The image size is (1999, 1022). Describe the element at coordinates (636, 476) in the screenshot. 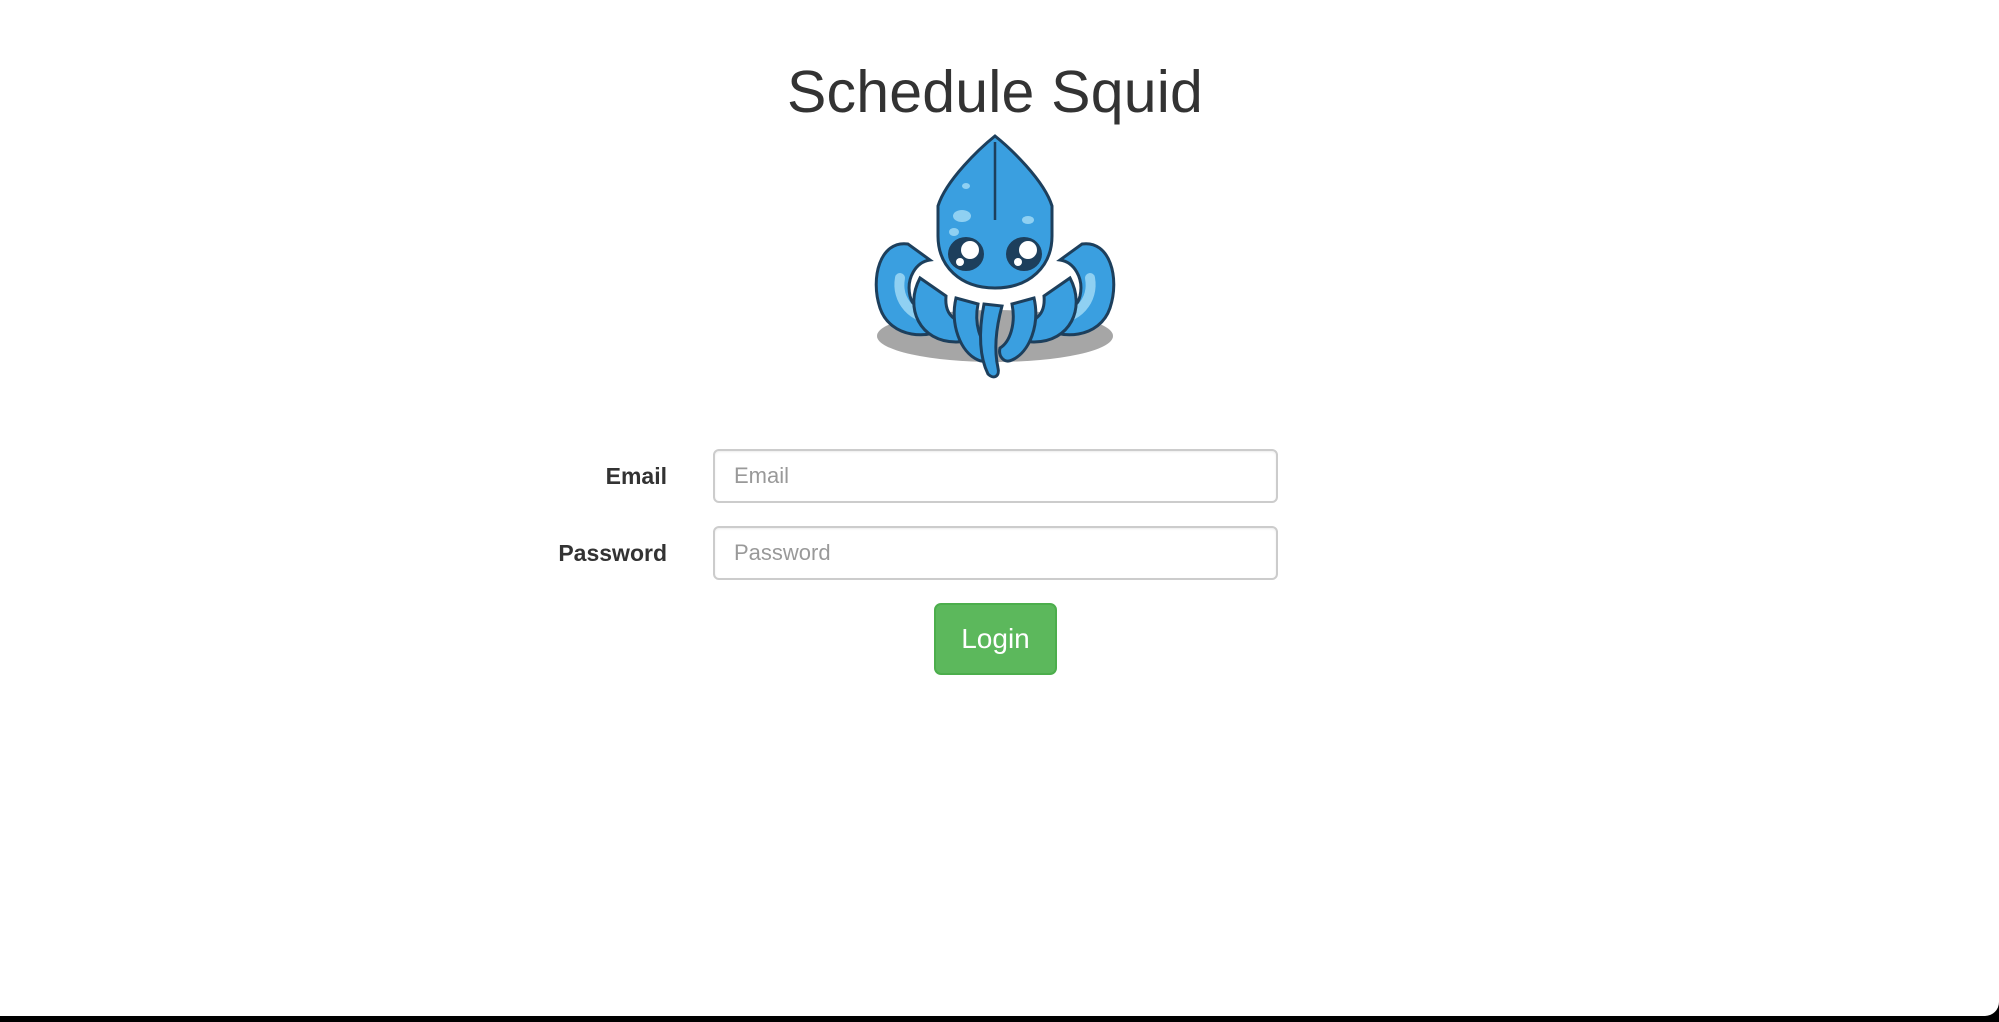

I see `email-label: Email` at that location.